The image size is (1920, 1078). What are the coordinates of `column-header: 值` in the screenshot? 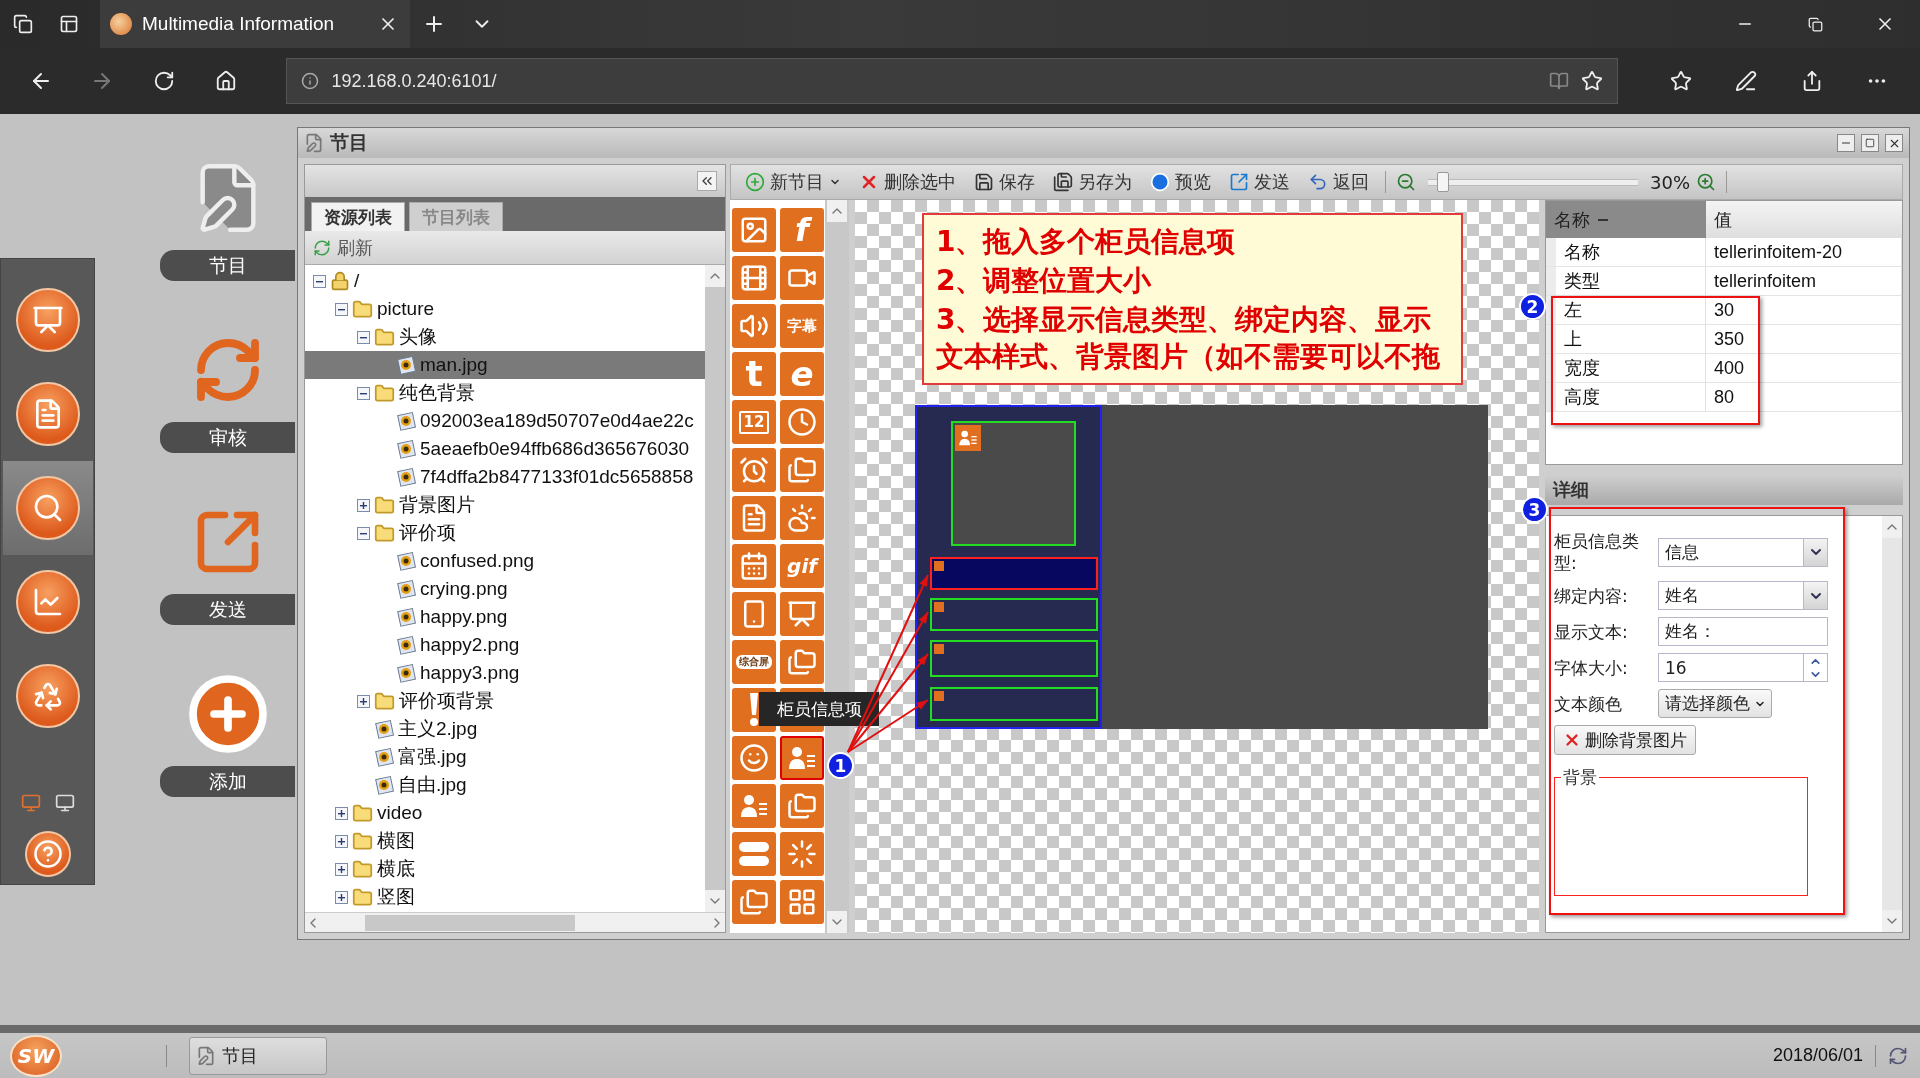 It's located at (1804, 219).